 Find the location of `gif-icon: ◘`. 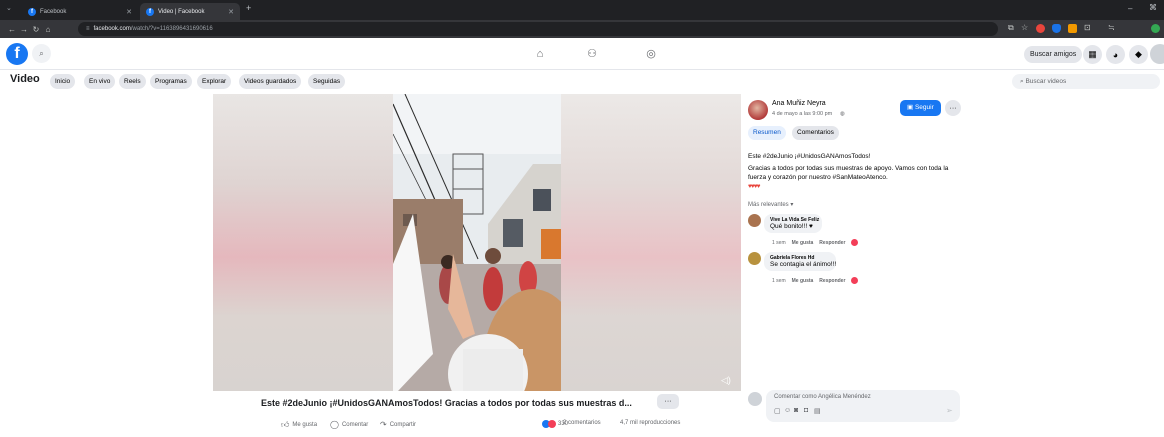

gif-icon: ◘ is located at coordinates (806, 410).